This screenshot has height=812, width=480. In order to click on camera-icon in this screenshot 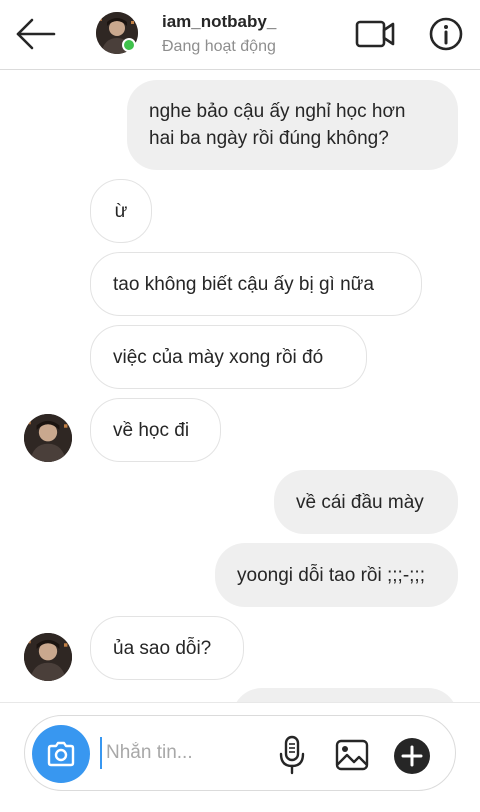, I will do `click(61, 754)`.